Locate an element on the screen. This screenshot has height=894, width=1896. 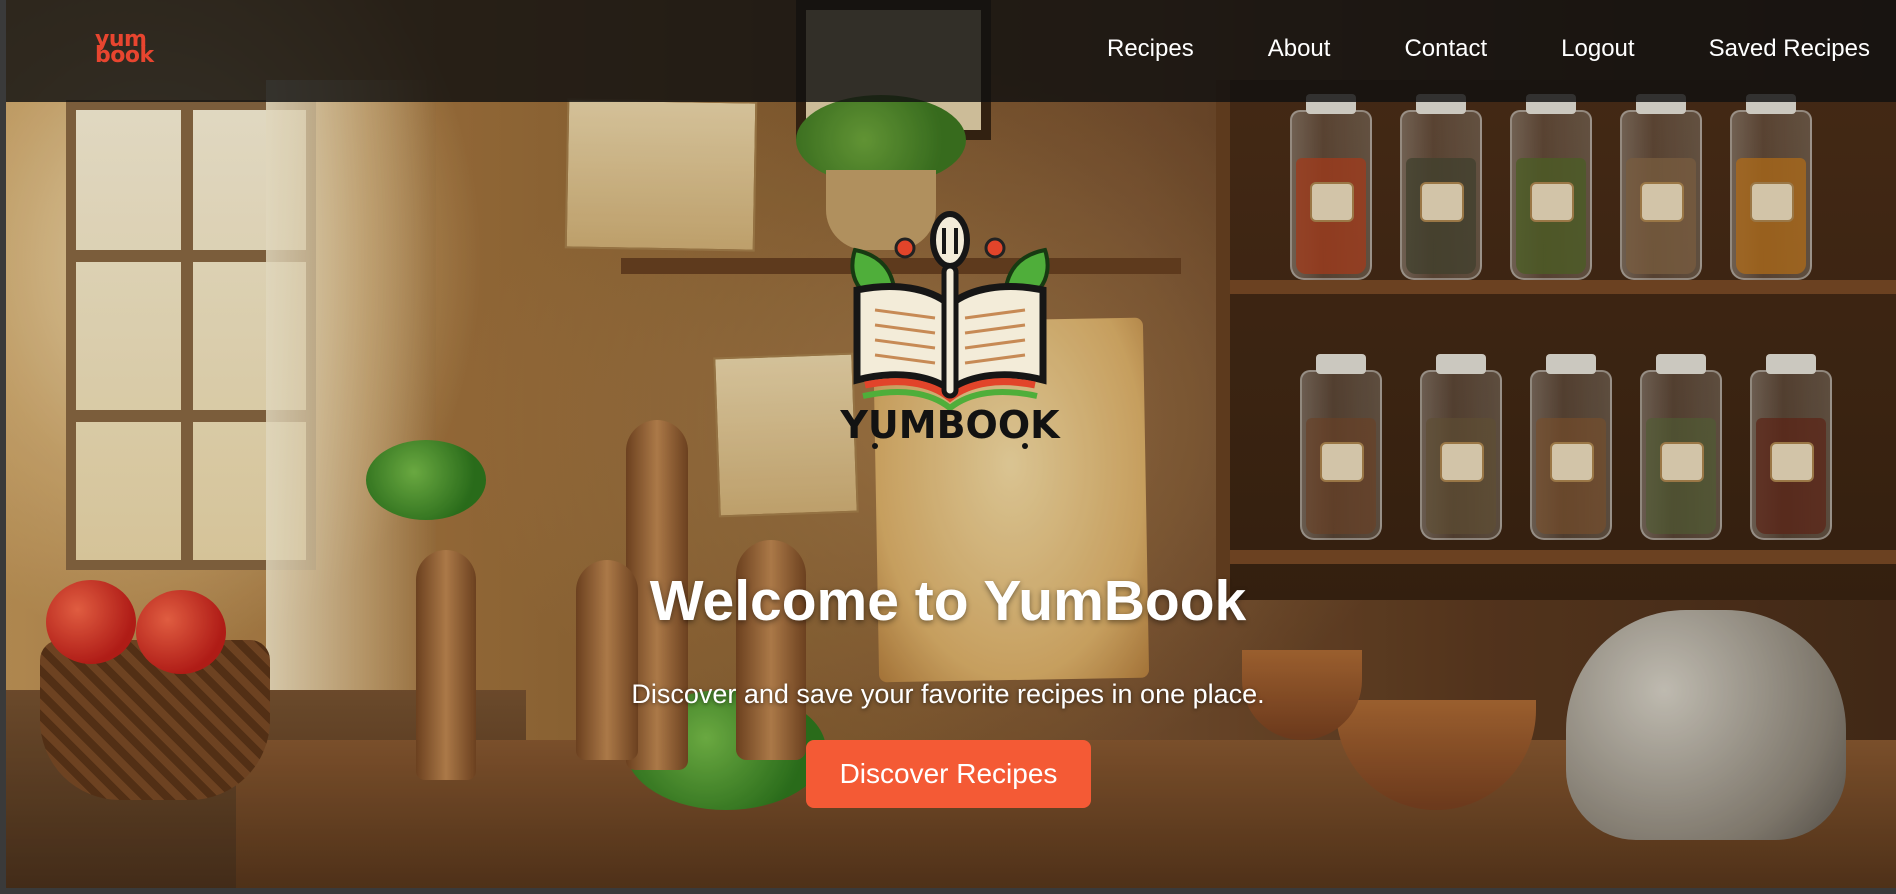
logo-wordmark: YUMBOOK is located at coordinates (950, 425).